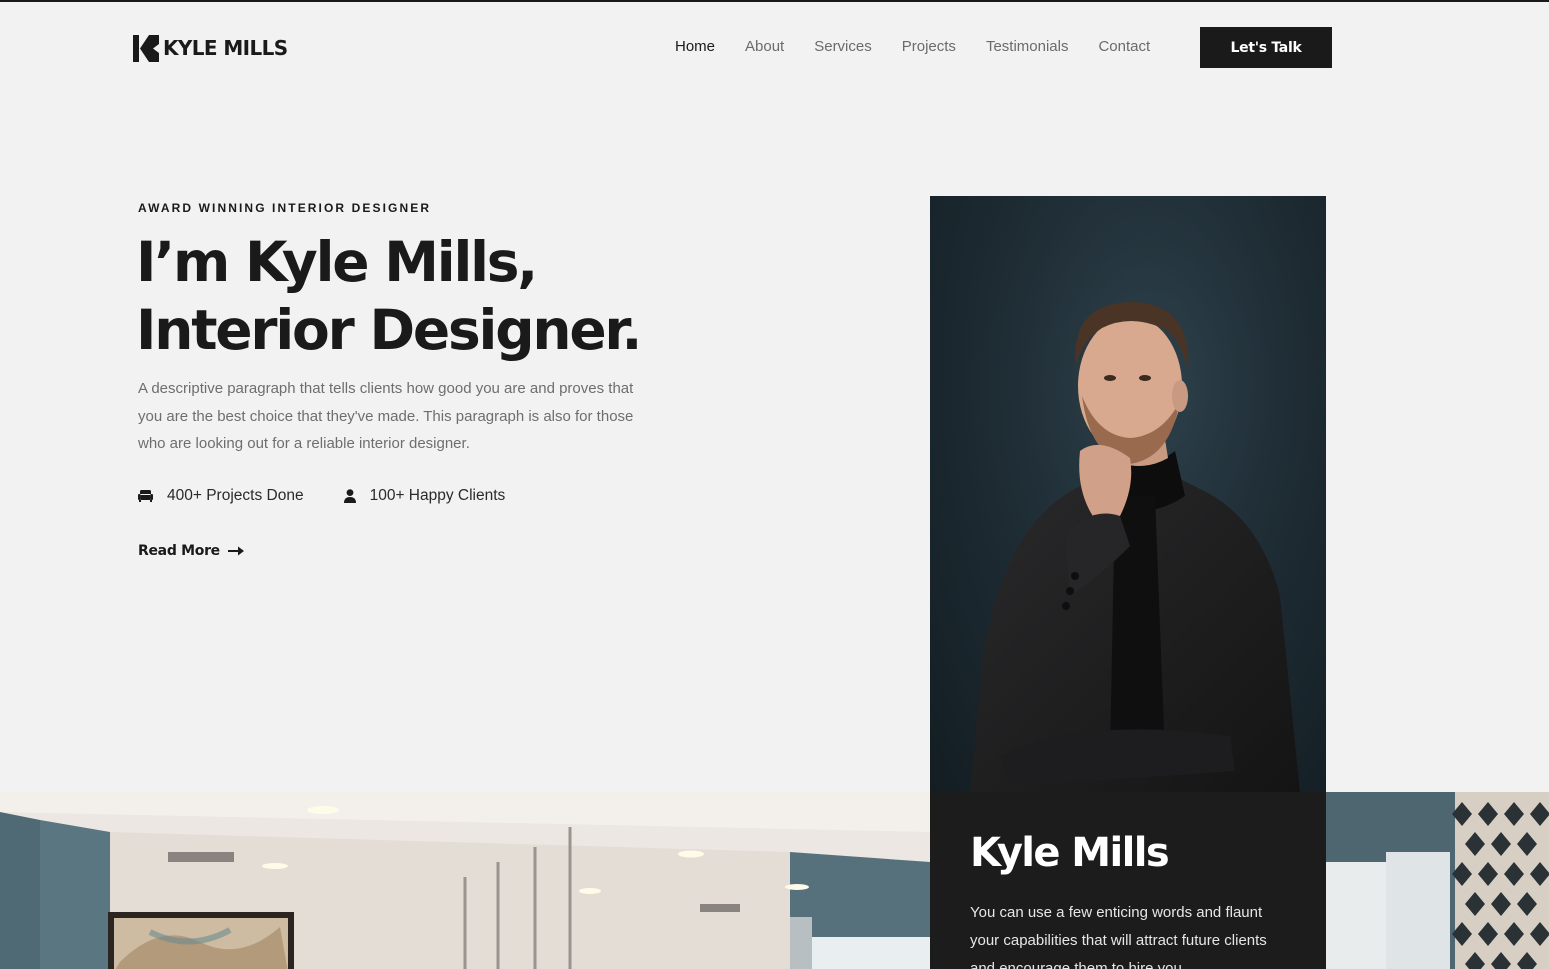 Image resolution: width=1549 pixels, height=969 pixels. I want to click on nav-item-projects: Projects, so click(929, 46).